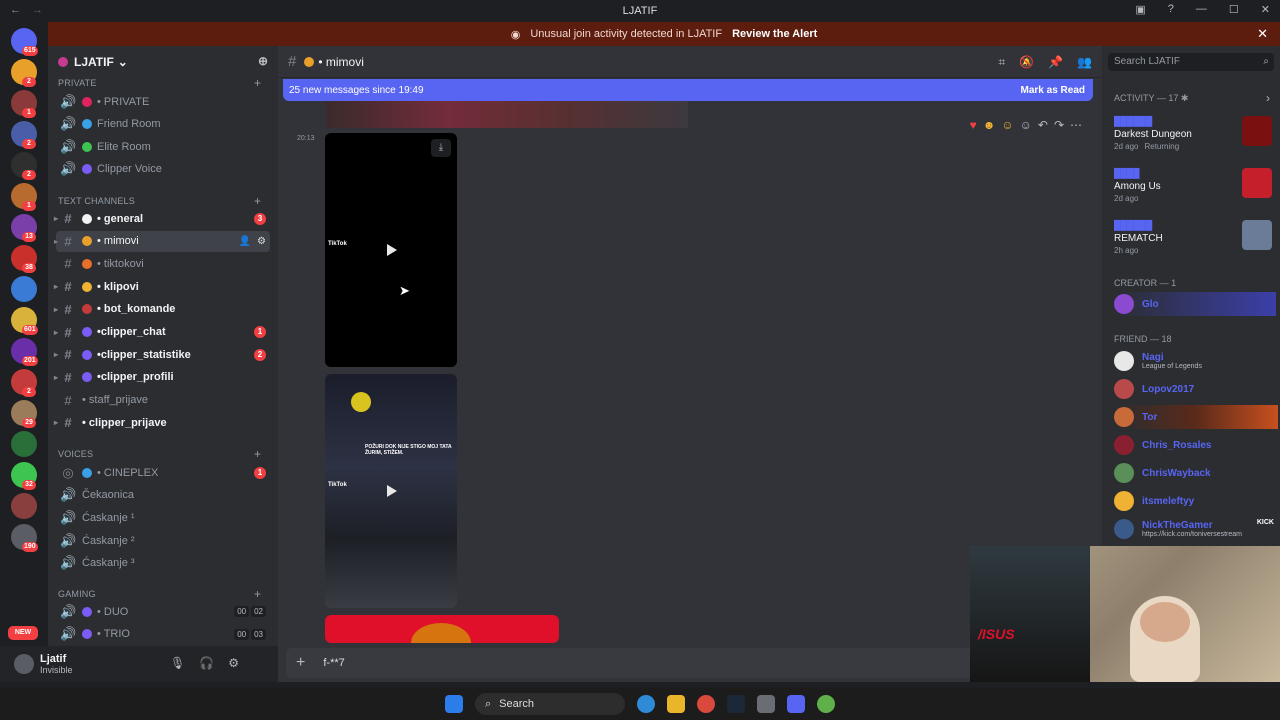  What do you see at coordinates (1026, 125) in the screenshot?
I see `add-reaction-icon: ☺` at bounding box center [1026, 125].